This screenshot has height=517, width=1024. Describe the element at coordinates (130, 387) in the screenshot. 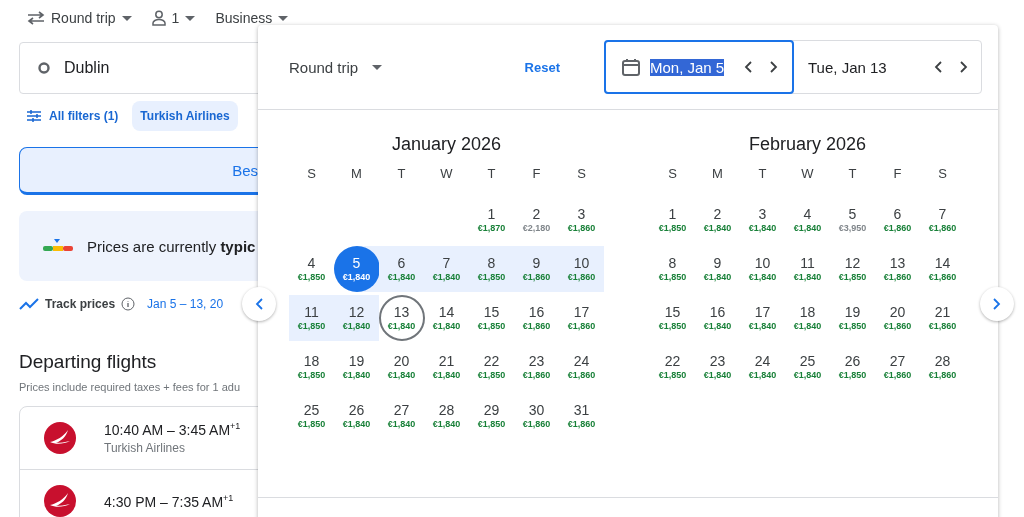

I see `section-subtitle: Prices include required taxes + fees for 1 adu` at that location.